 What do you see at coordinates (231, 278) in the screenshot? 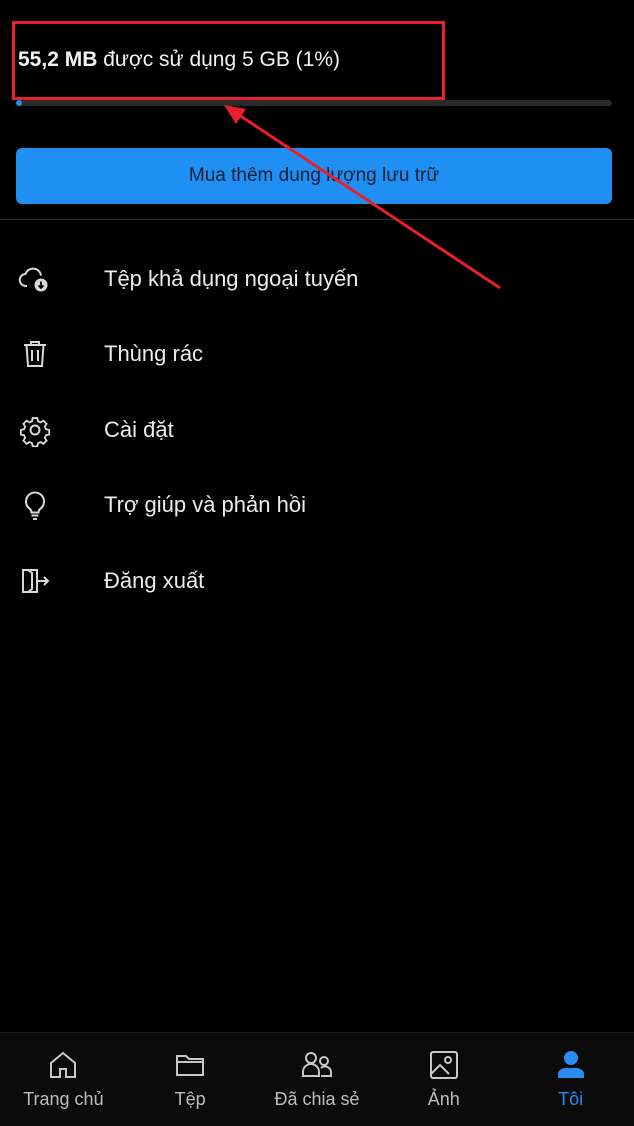
I see `menu-item-label: Tệp khả dụng ngoại tuyến` at bounding box center [231, 278].